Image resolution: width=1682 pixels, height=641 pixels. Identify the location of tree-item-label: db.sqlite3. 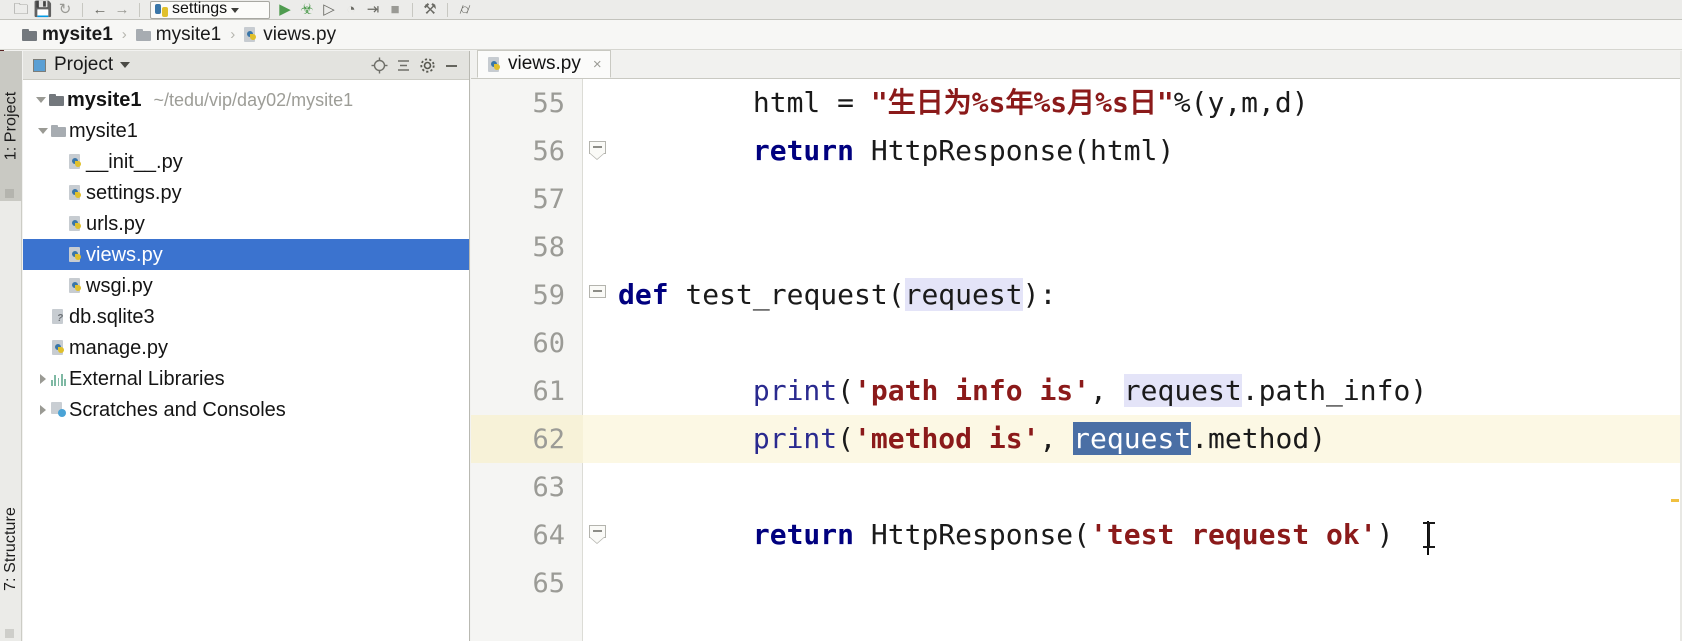
(112, 316).